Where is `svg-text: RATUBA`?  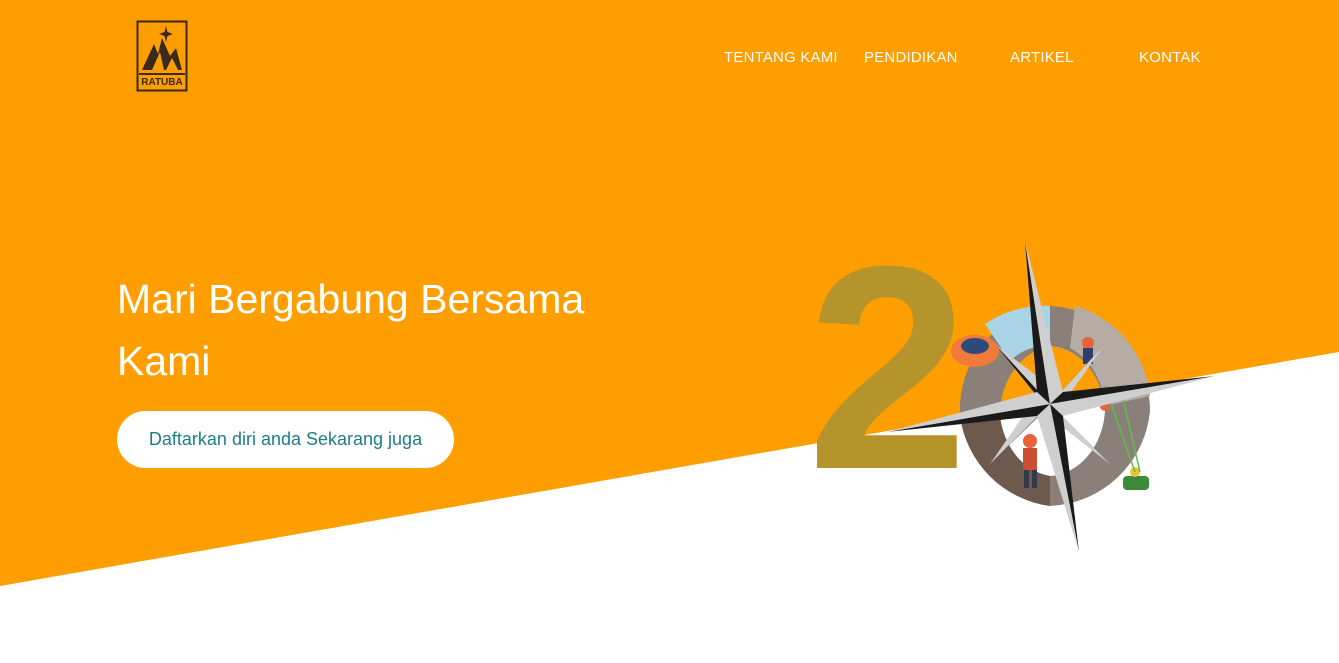 svg-text: RATUBA is located at coordinates (161, 82).